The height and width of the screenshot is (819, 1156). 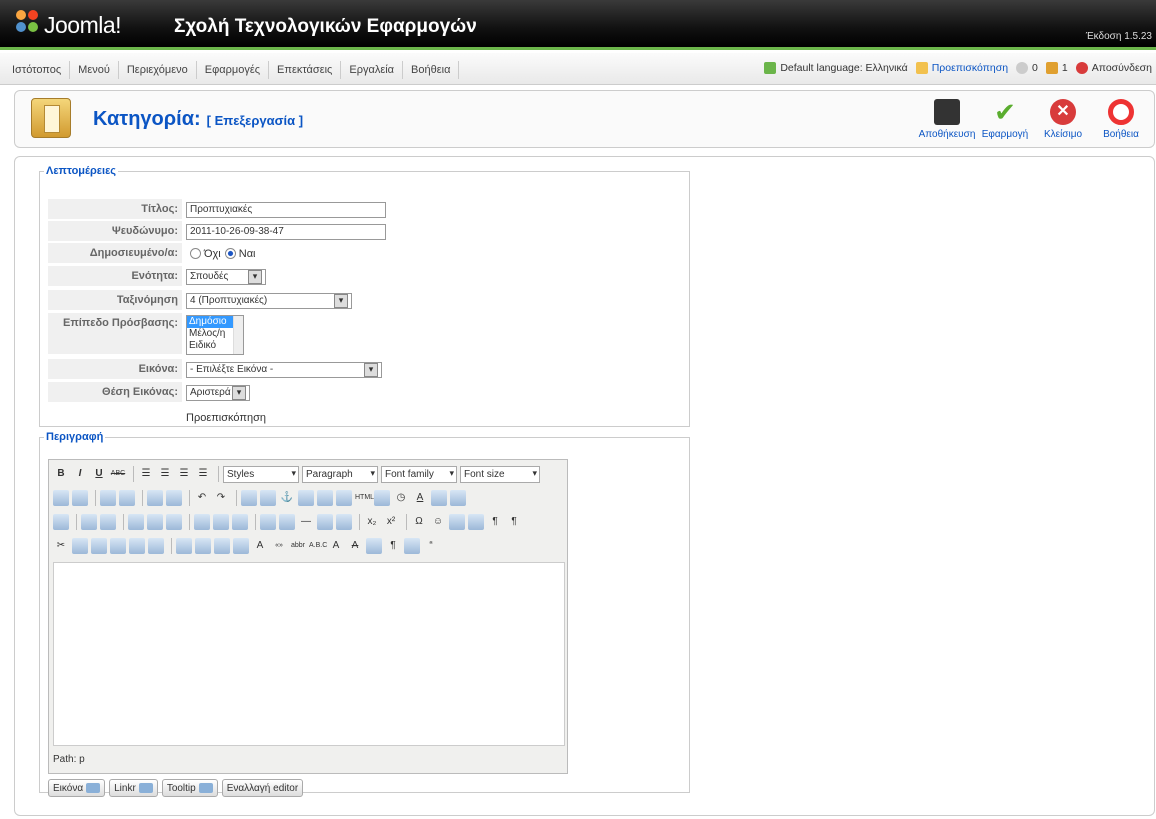 What do you see at coordinates (374, 546) in the screenshot?
I see `attribs-icon` at bounding box center [374, 546].